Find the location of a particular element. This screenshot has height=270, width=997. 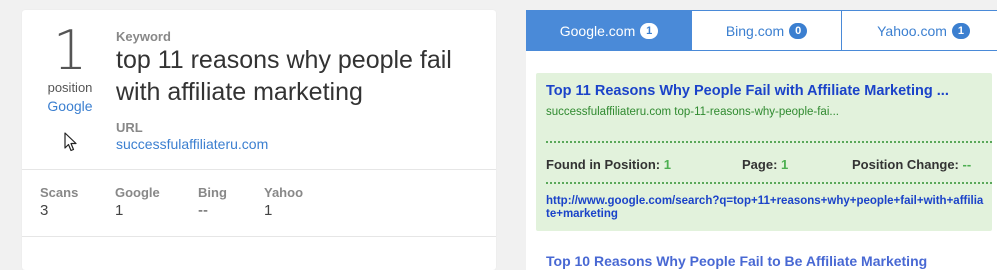

tab-yahoo: Yahoo.com 1 is located at coordinates (919, 30).